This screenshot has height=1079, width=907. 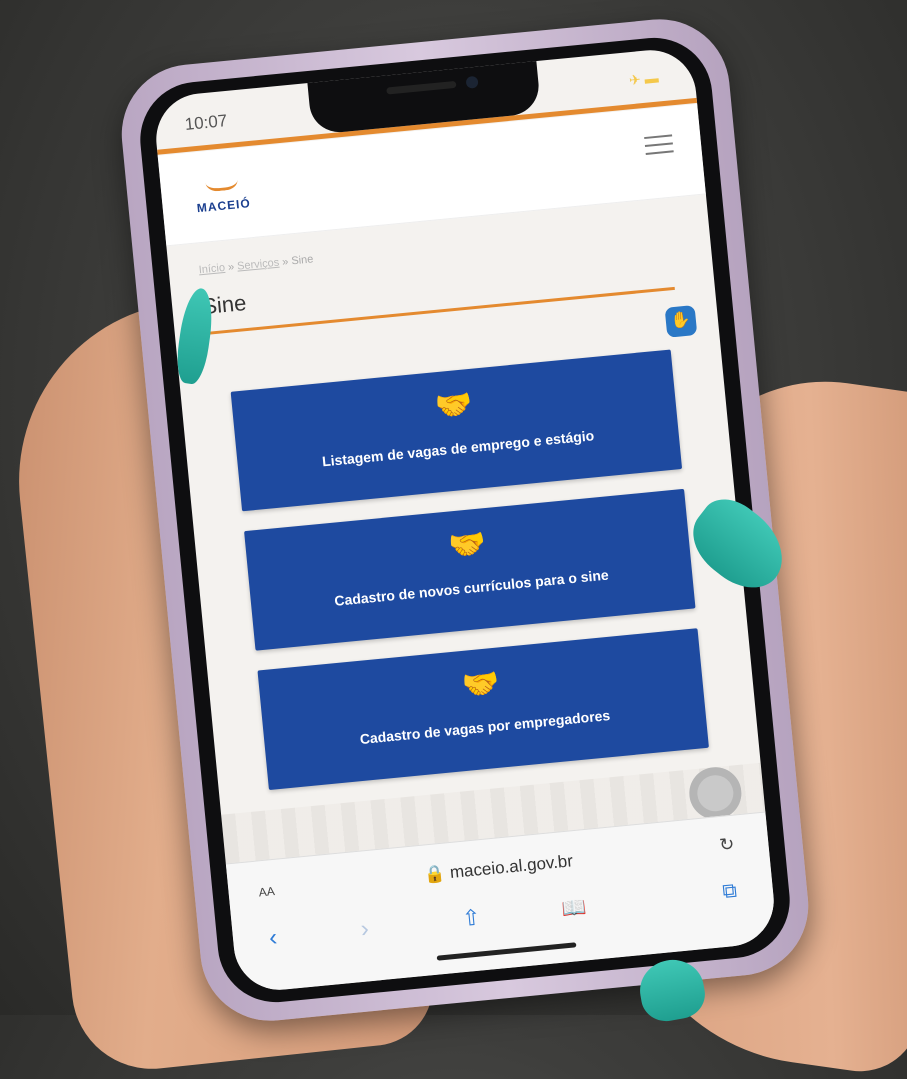 I want to click on reload-icon: ↻, so click(x=726, y=845).